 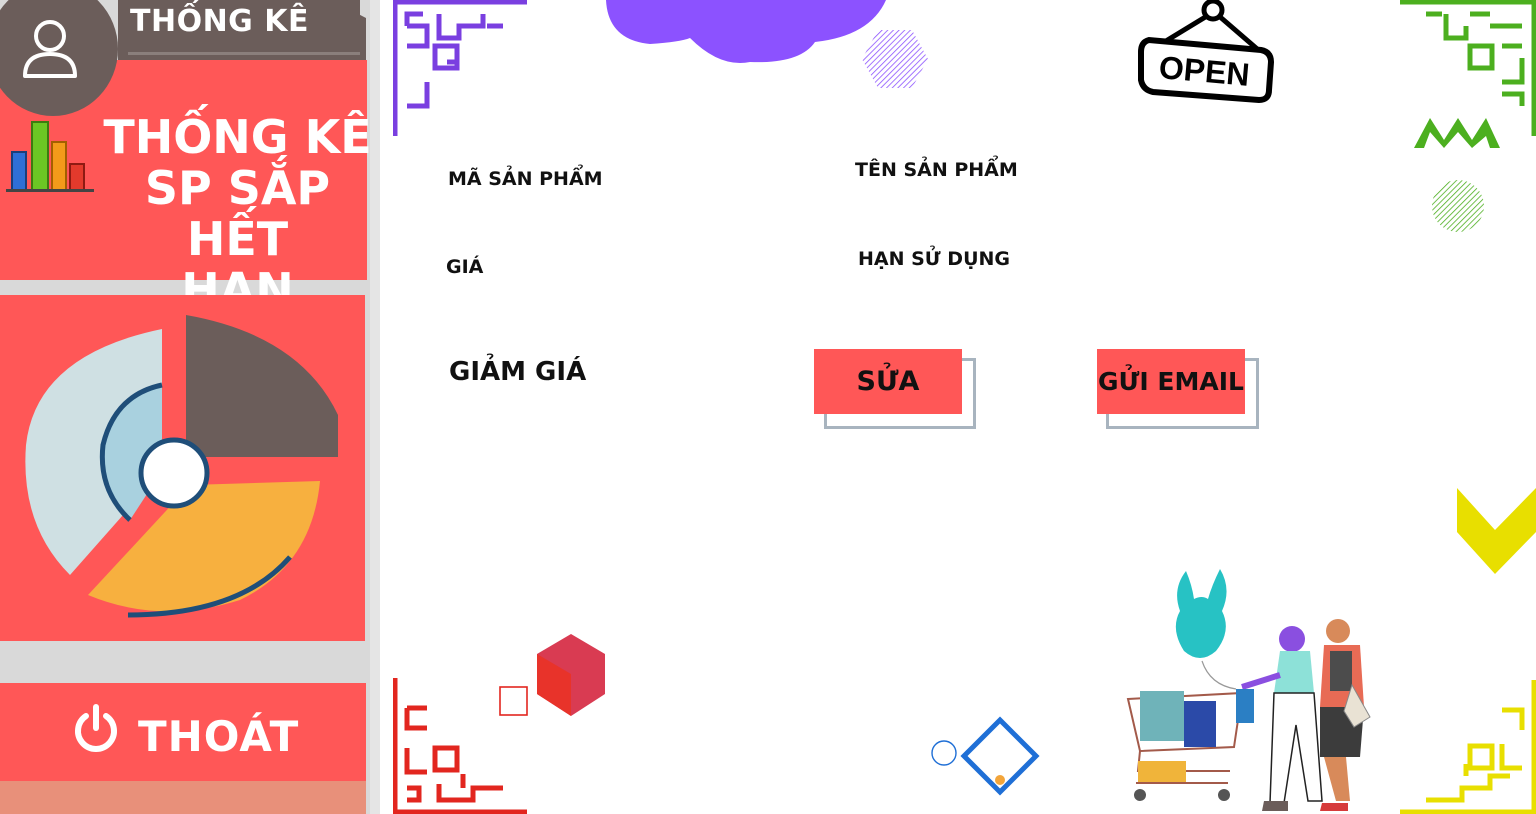 I want to click on corner-ornament-bottom-right, so click(x=1468, y=747).